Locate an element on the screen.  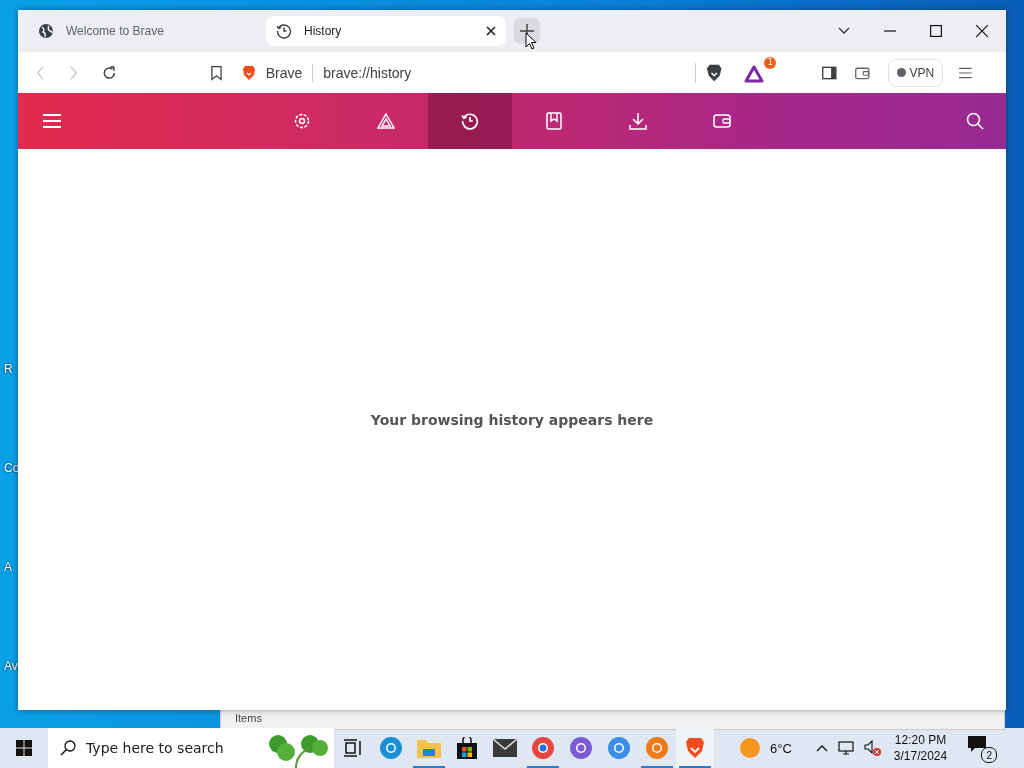
chevron-up-icon is located at coordinates (821, 748).